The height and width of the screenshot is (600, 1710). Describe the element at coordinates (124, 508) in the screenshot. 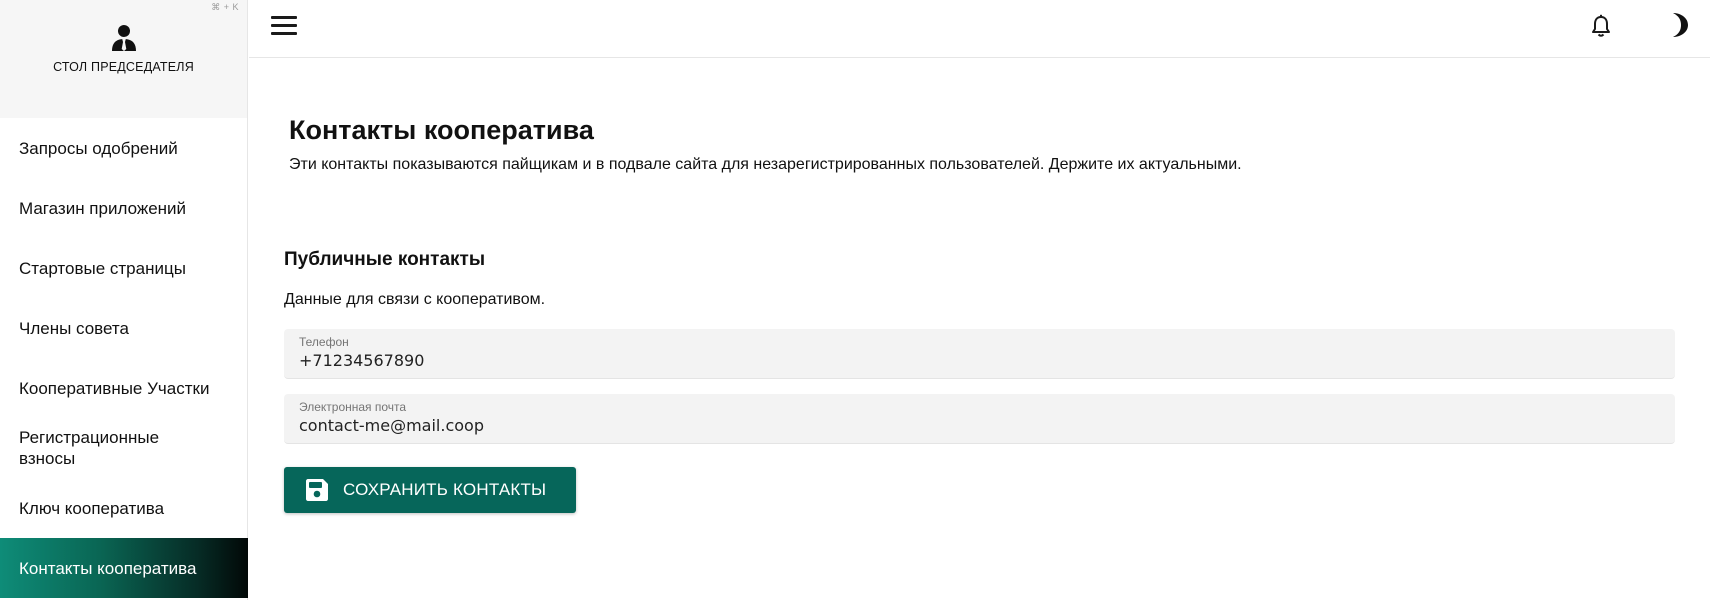

I see `sidebar-item-cooperative-key: Ключ кооператива` at that location.